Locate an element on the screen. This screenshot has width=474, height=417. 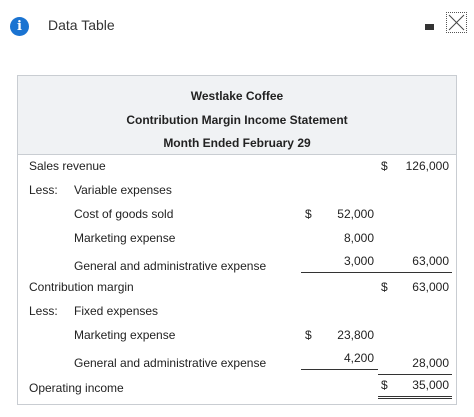
window-titlebar: i Data Table is located at coordinates (237, 26).